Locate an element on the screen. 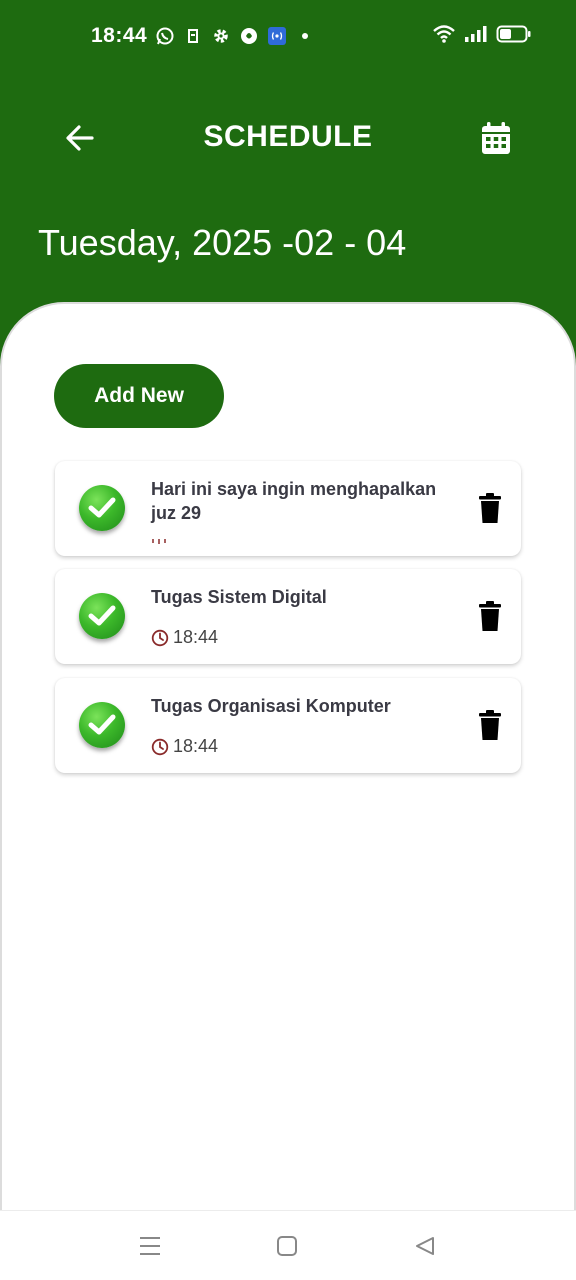 The height and width of the screenshot is (1280, 576). status-time: 18:44 is located at coordinates (119, 35).